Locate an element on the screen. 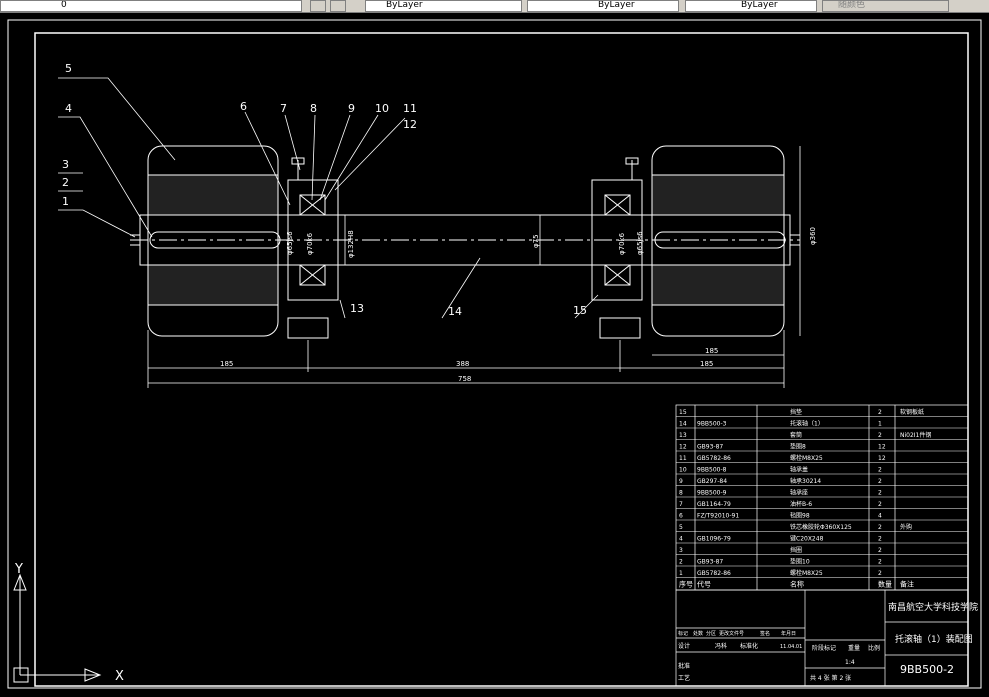 This screenshot has height=697, width=989. layer-previous-button is located at coordinates (318, 6).